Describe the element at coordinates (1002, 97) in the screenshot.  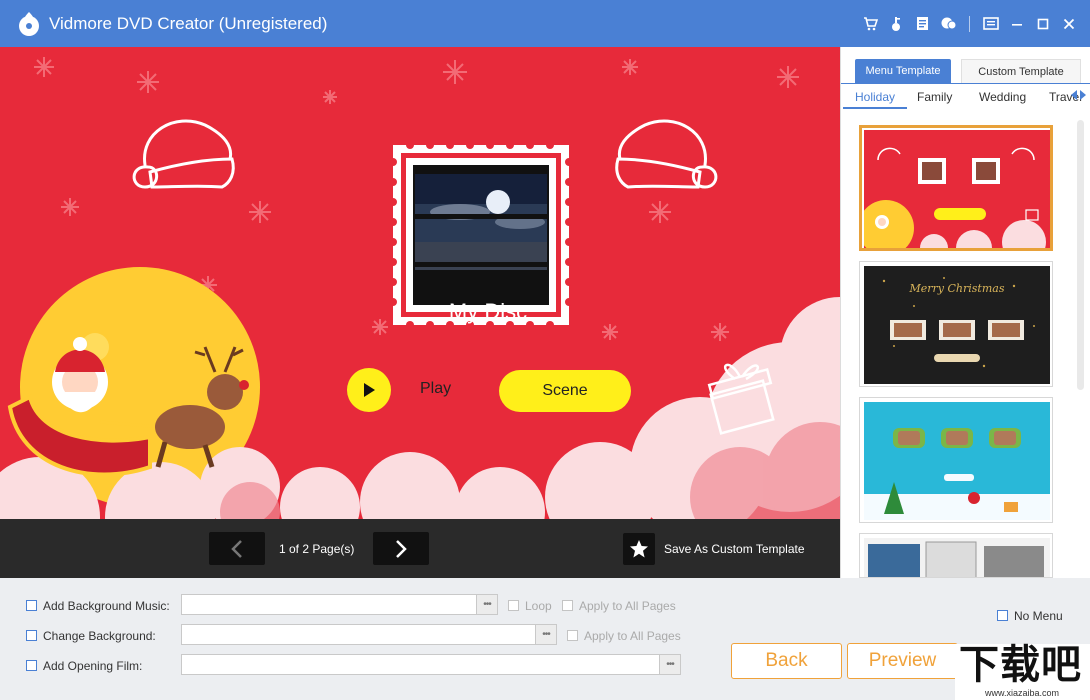
I see `category-wedding: Wedding` at that location.